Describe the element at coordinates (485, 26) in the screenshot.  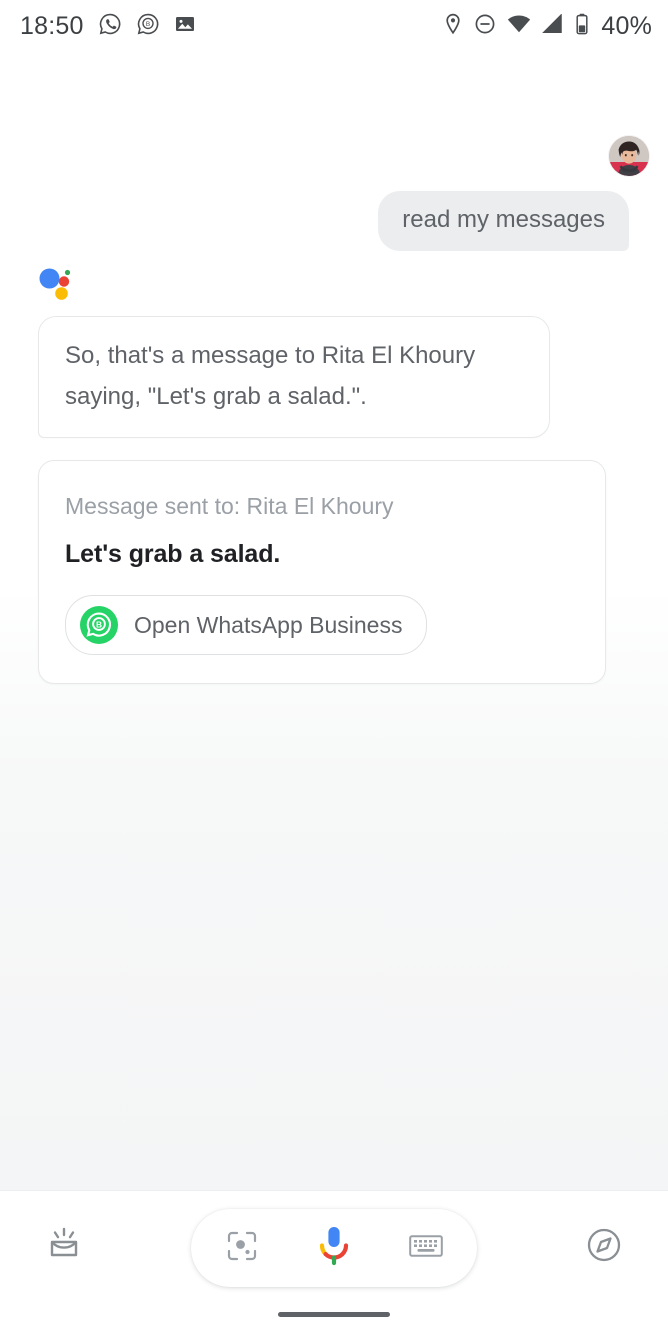
I see `do-not-disturb-icon` at that location.